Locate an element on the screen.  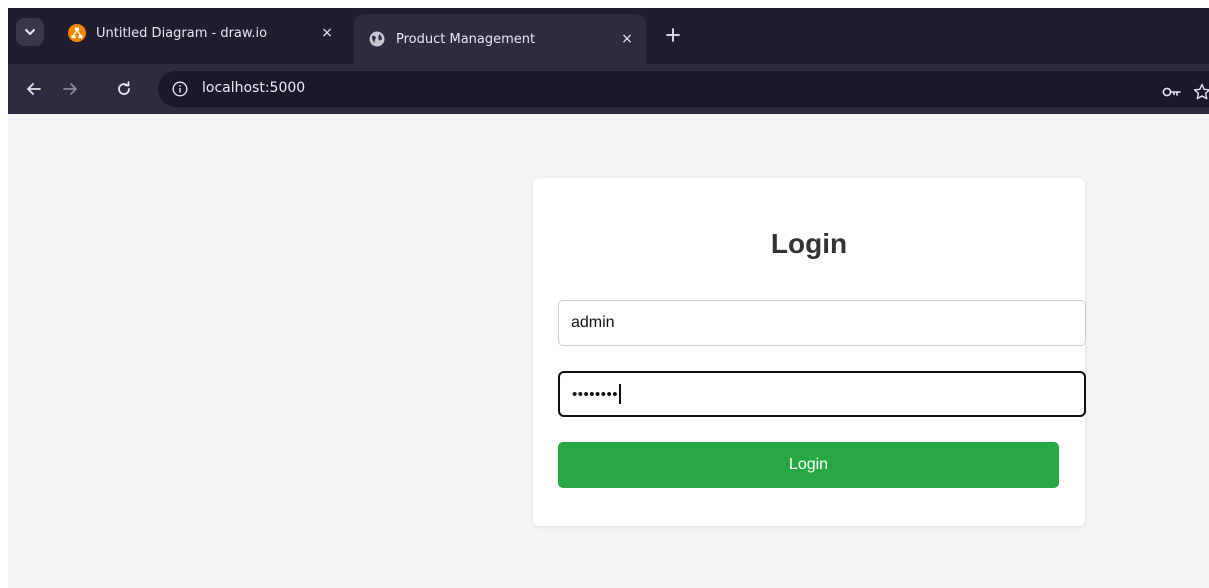
new-tab-button is located at coordinates (673, 35).